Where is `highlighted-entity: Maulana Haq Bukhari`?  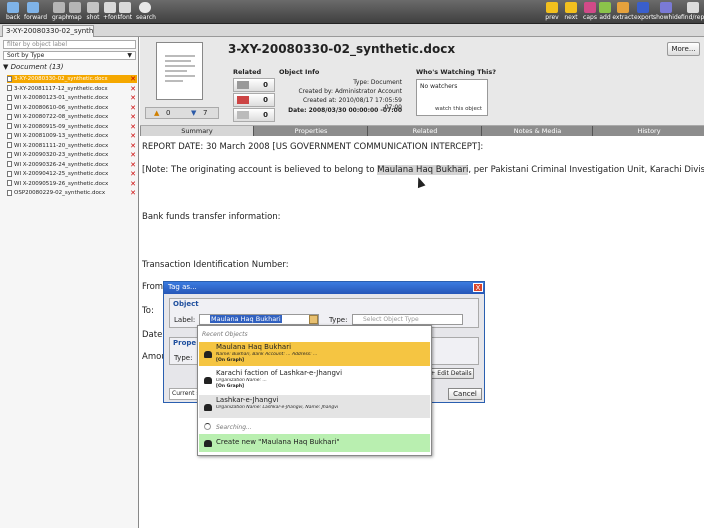 highlighted-entity: Maulana Haq Bukhari is located at coordinates (423, 170).